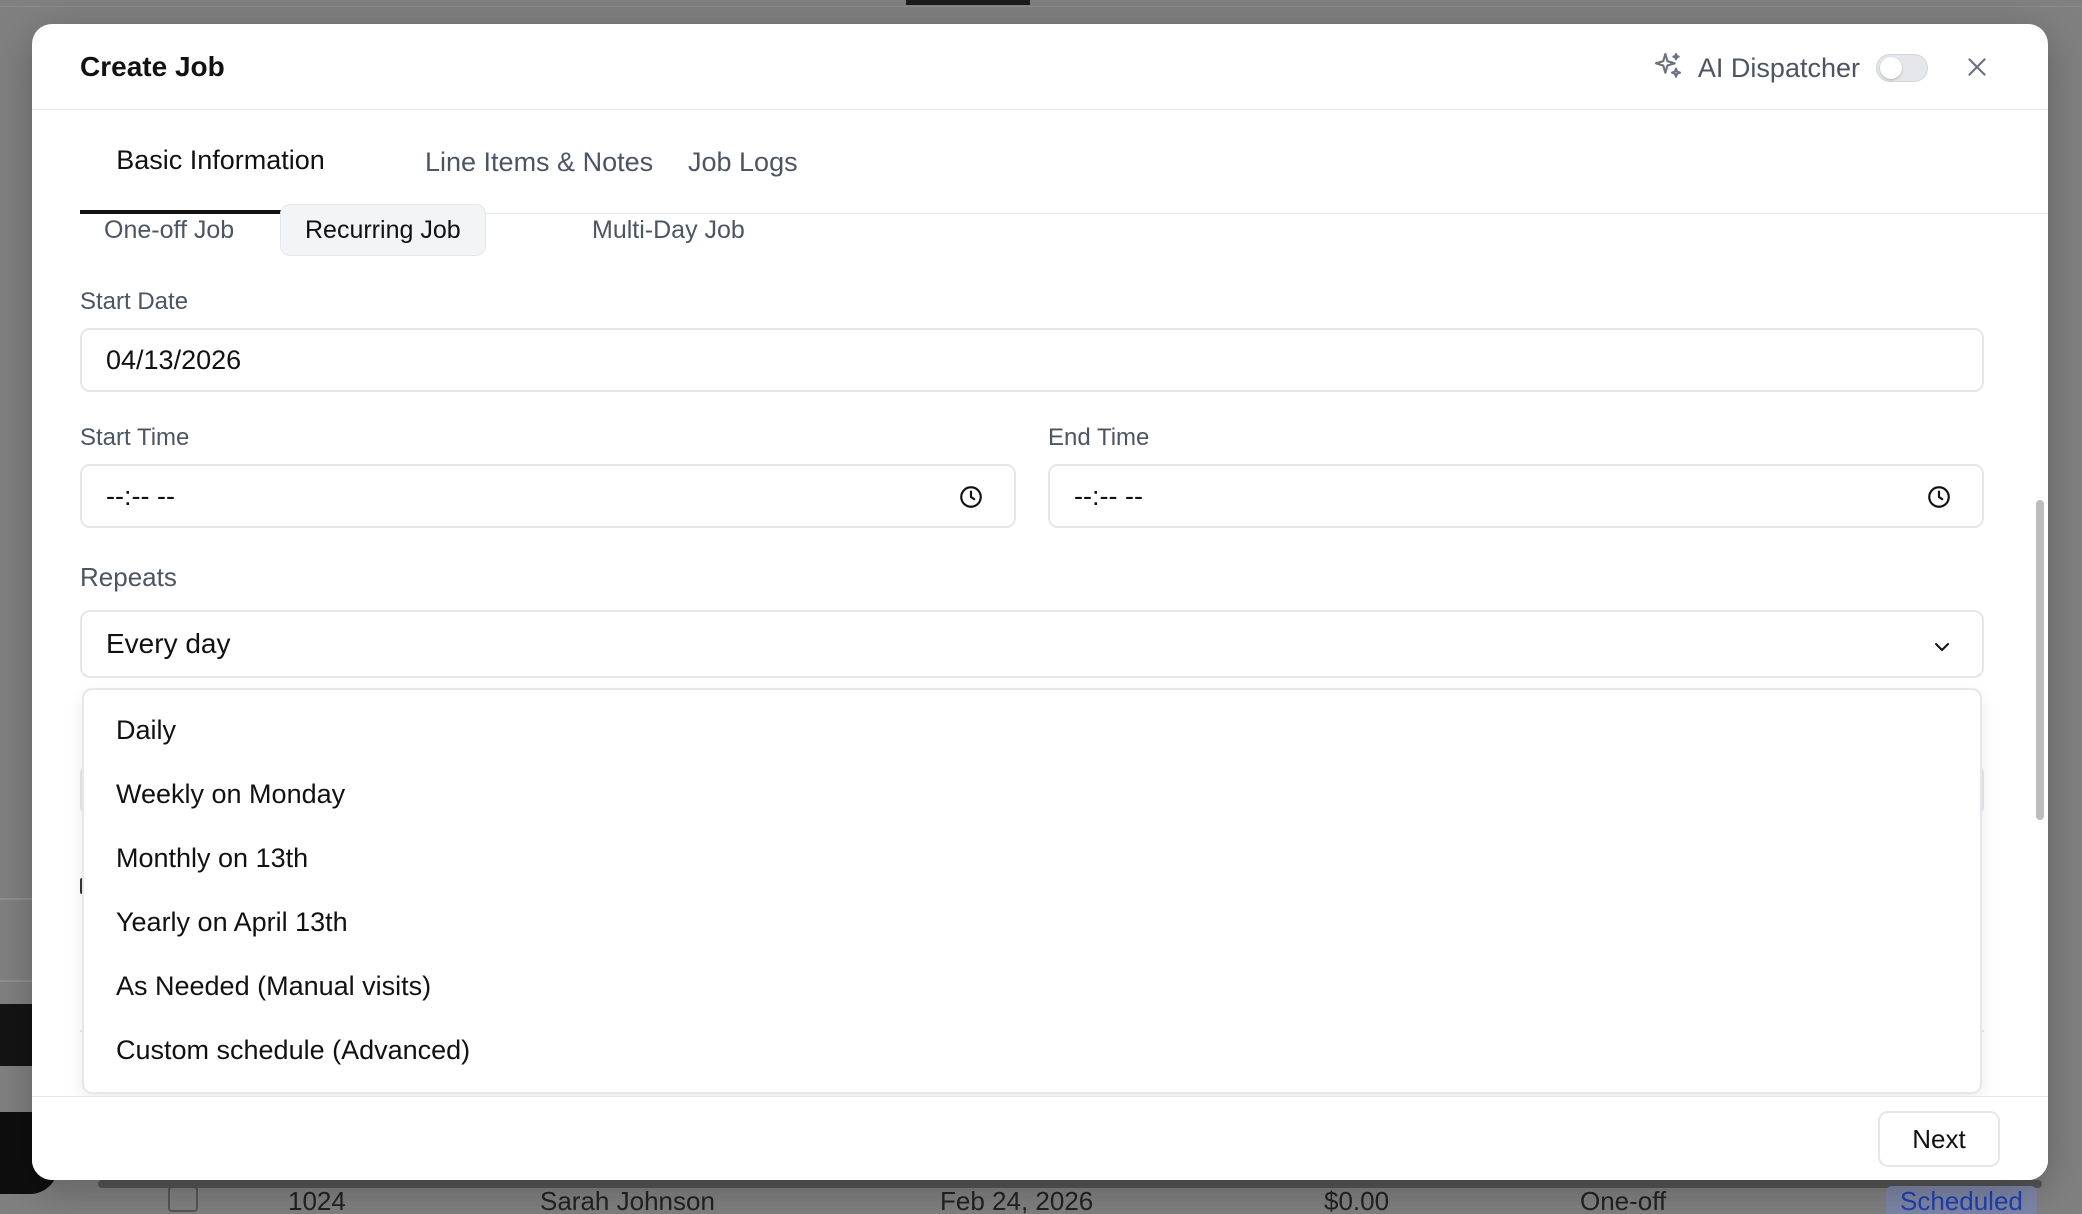  What do you see at coordinates (1099, 437) in the screenshot?
I see `end-time-label: End Time` at bounding box center [1099, 437].